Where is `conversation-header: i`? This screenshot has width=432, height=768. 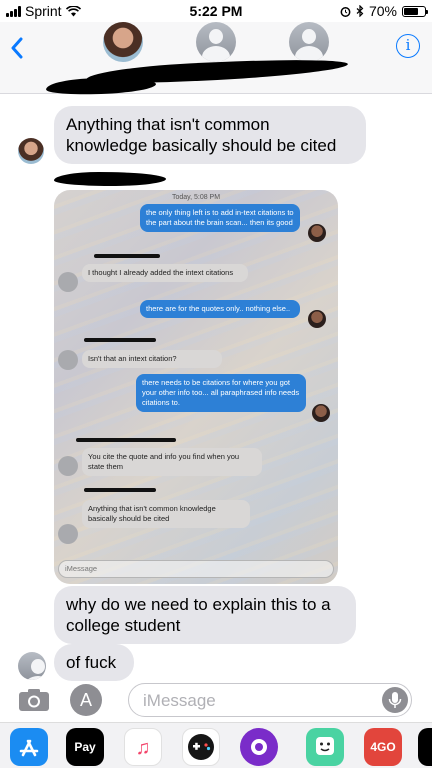
conversation-header: i is located at coordinates (216, 59).